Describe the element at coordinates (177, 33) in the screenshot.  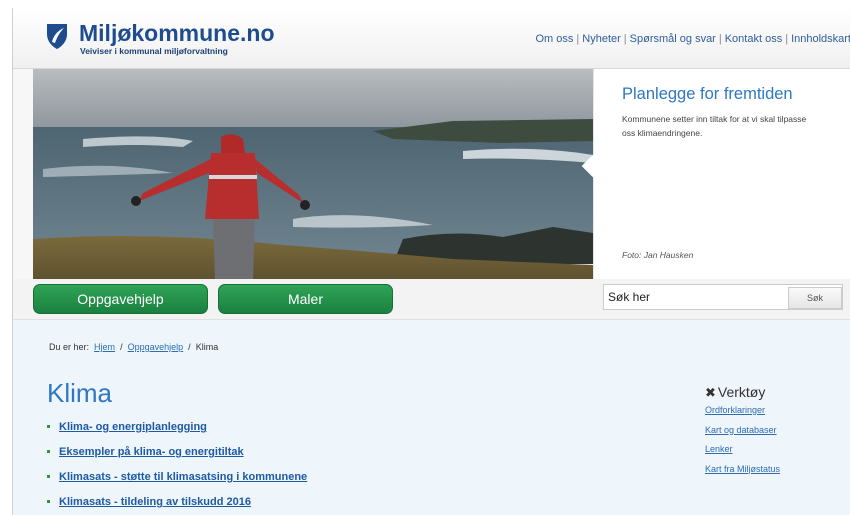
I see `site-brand: Miljøkommune.no` at that location.